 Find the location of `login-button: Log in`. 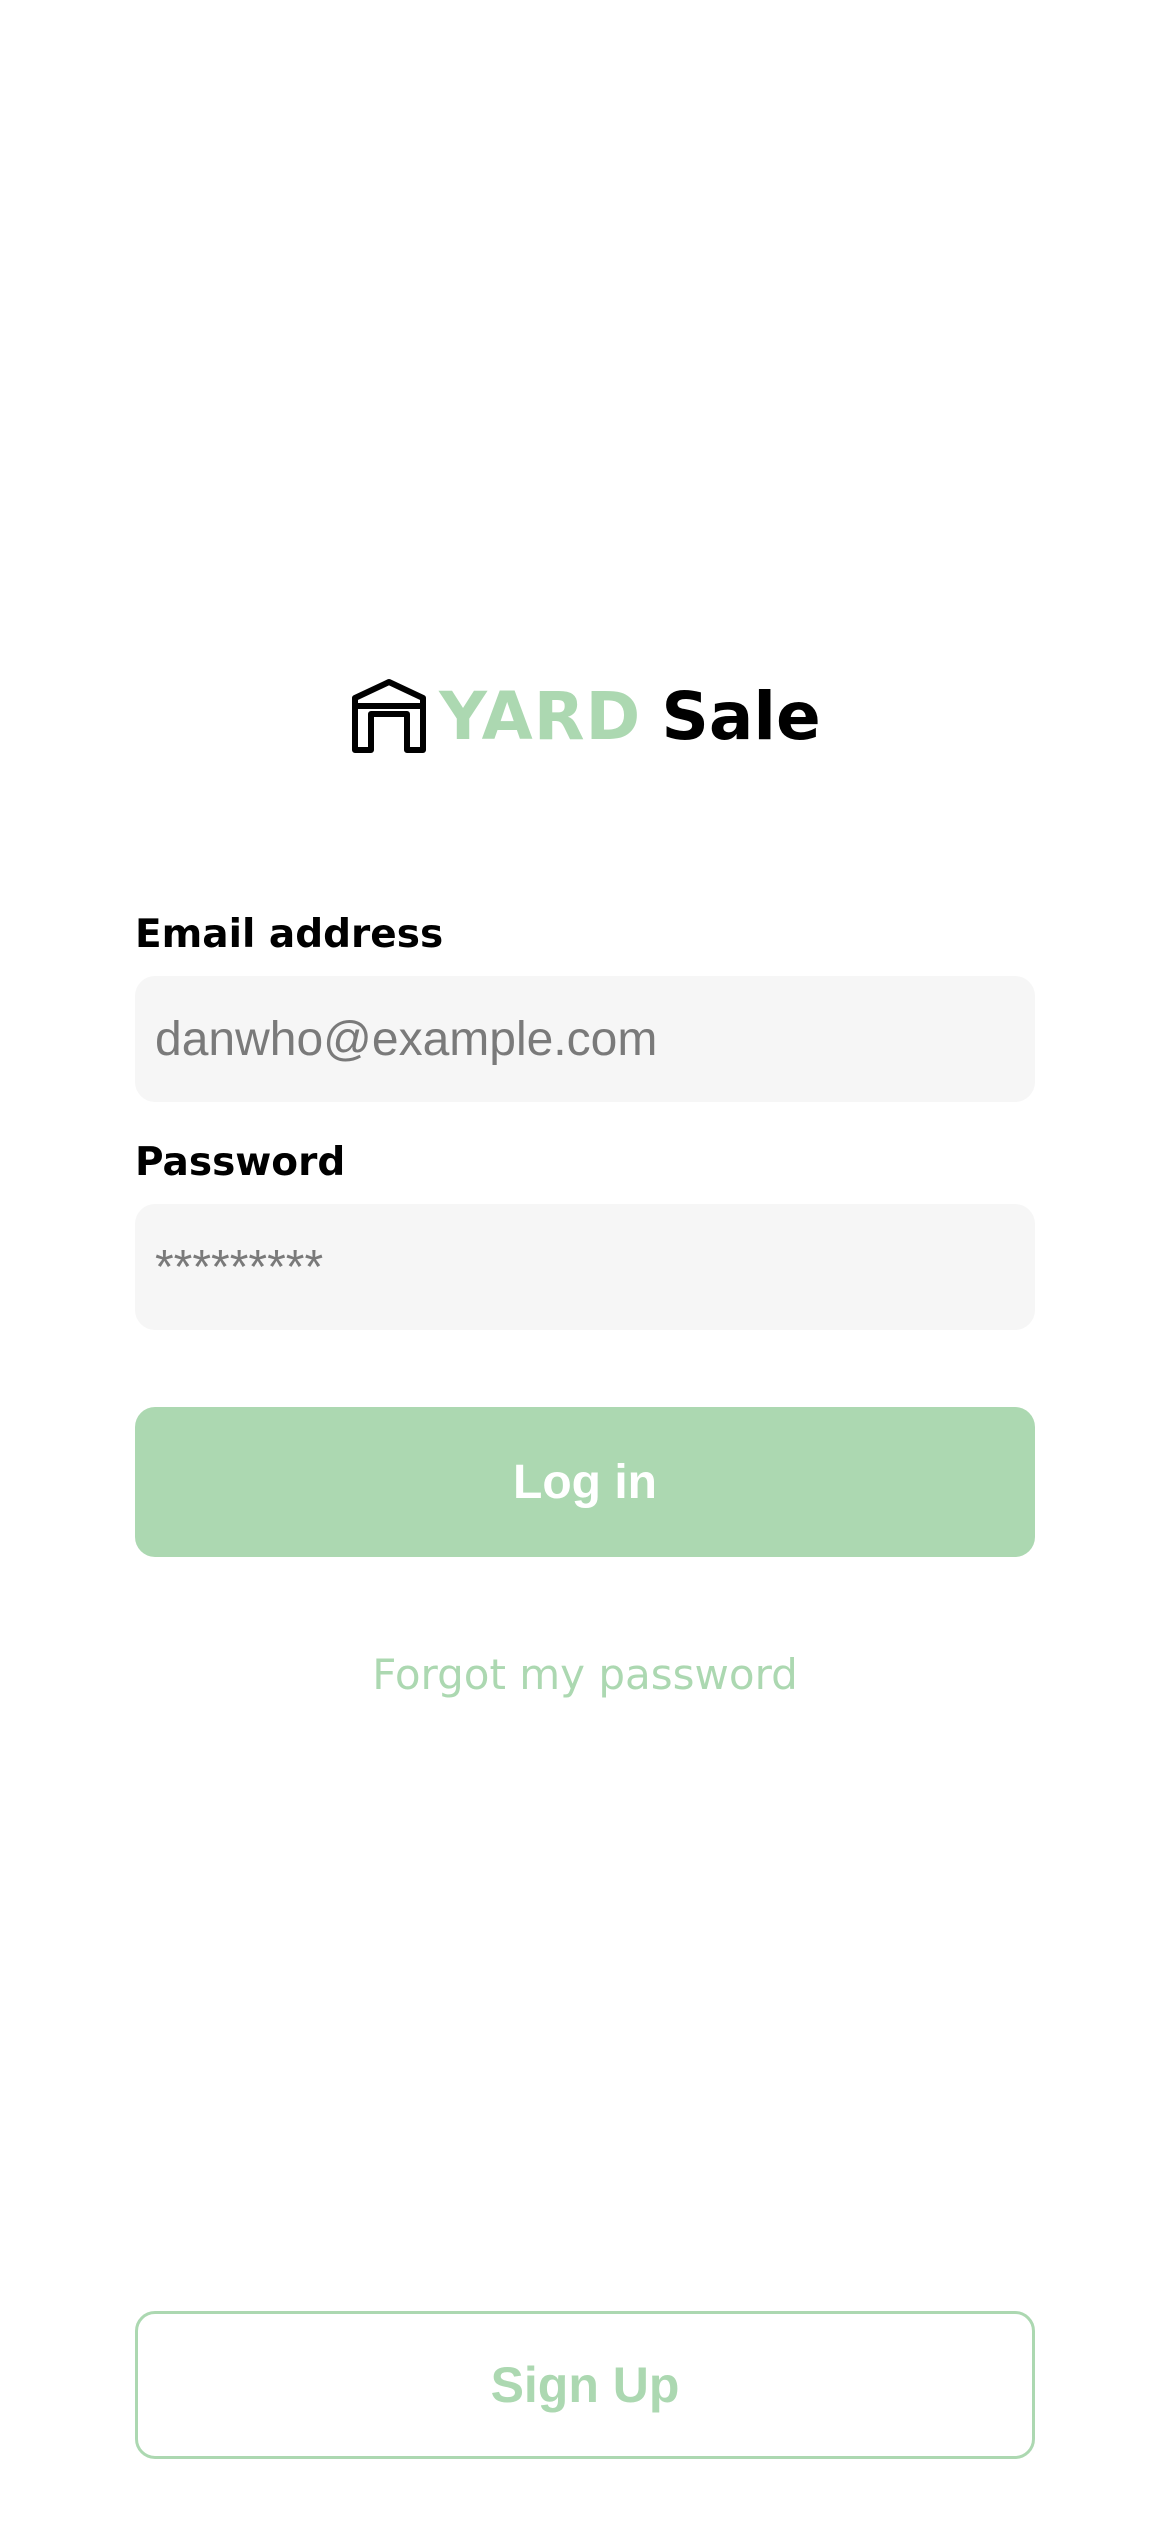

login-button: Log in is located at coordinates (585, 1482).